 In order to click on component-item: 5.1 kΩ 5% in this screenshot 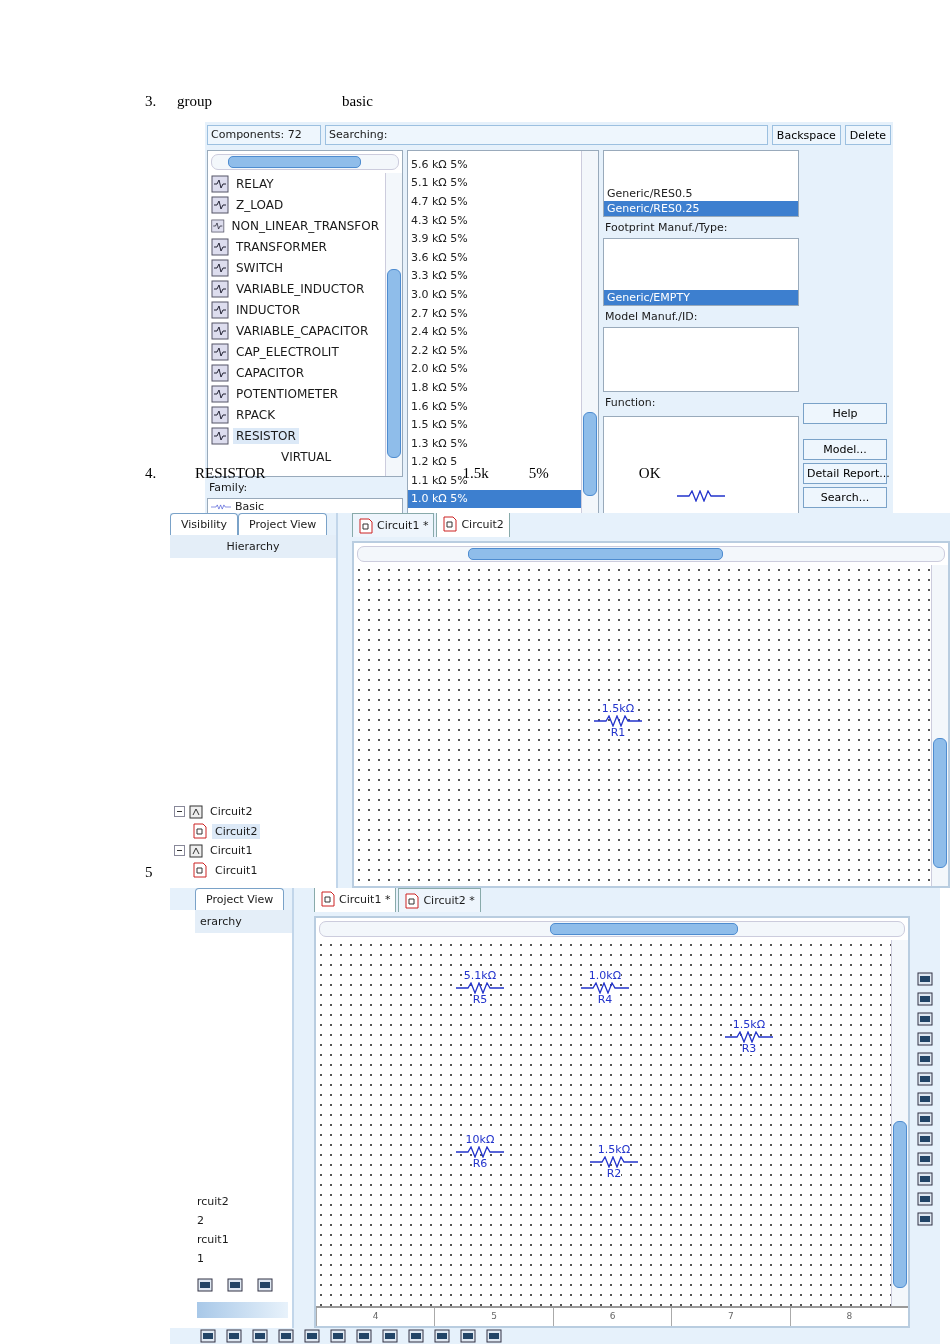, I will do `click(439, 183)`.